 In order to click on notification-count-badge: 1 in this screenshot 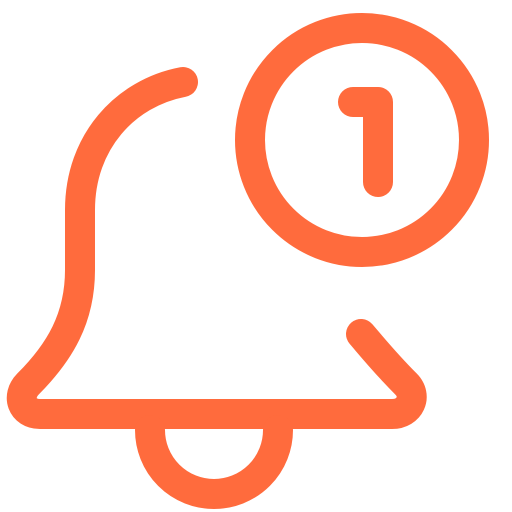, I will do `click(362, 140)`.